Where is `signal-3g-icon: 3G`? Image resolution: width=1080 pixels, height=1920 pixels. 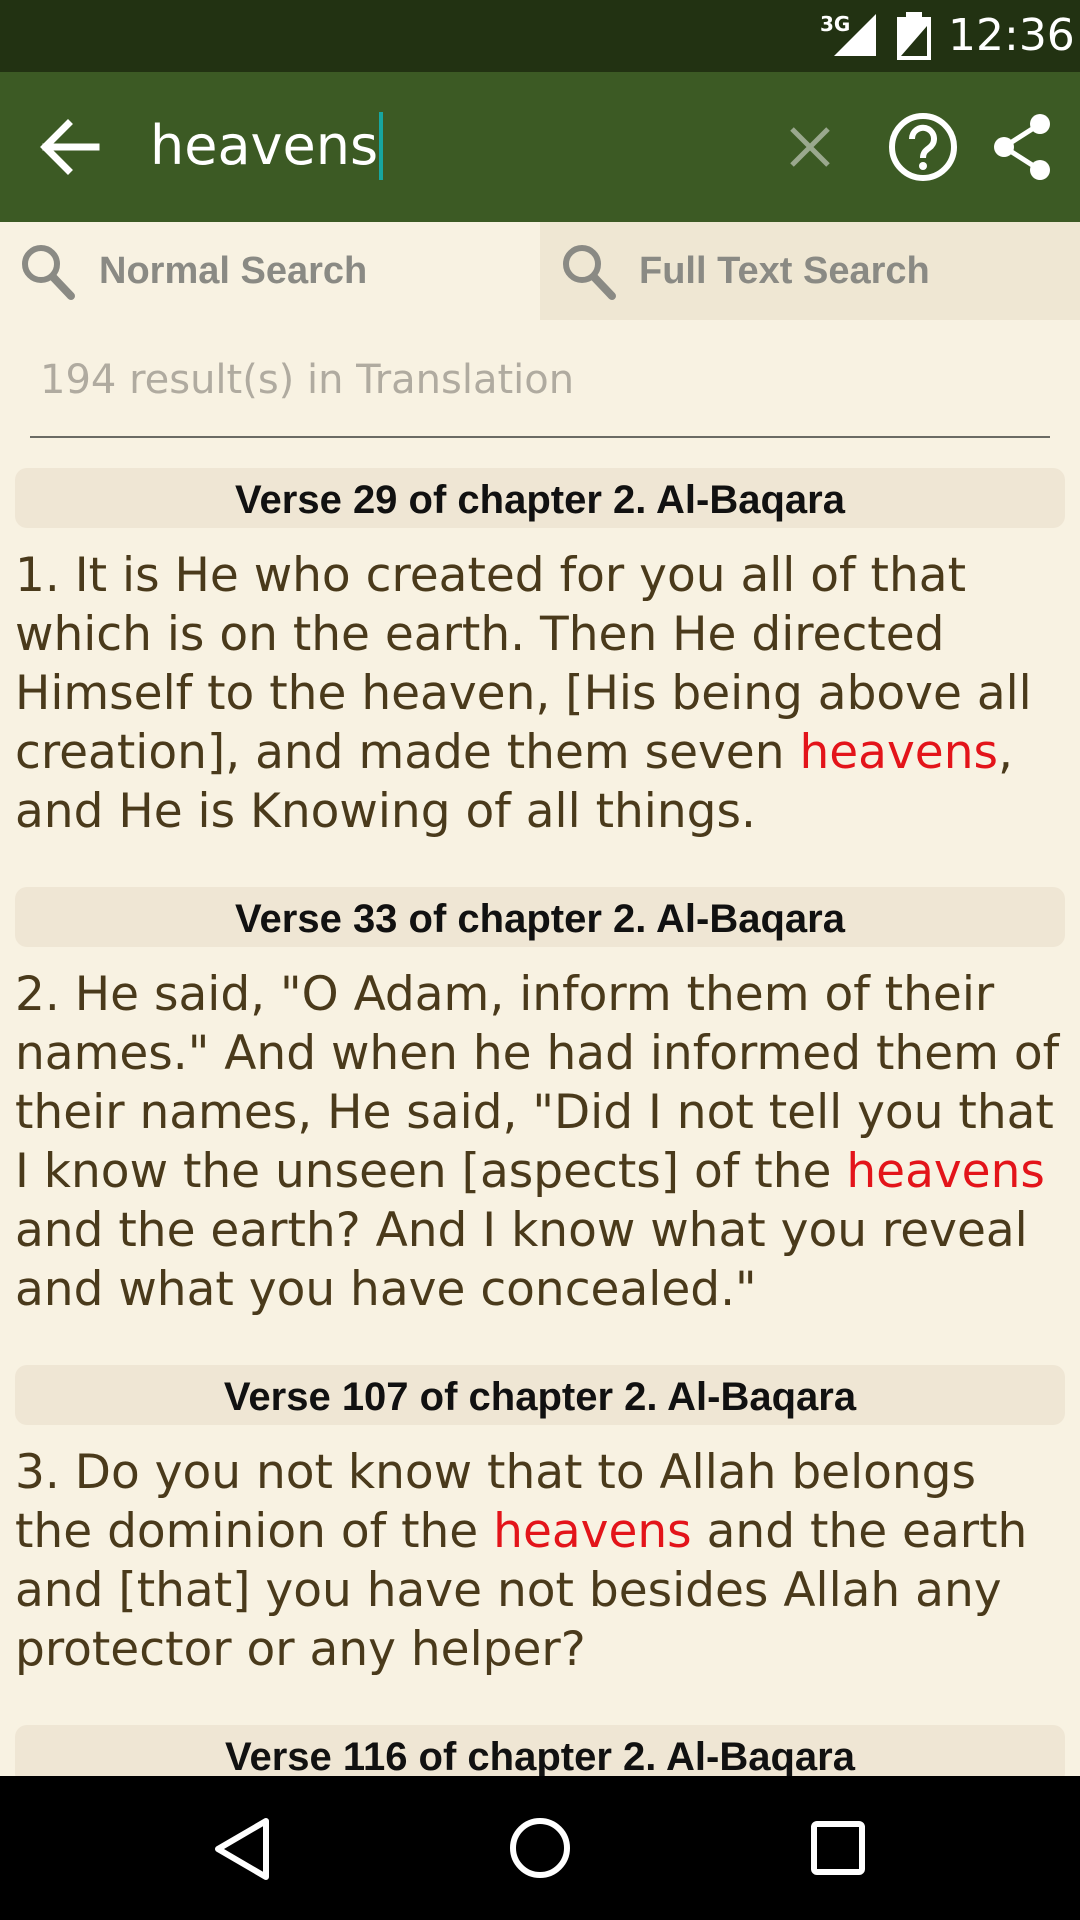 signal-3g-icon: 3G is located at coordinates (848, 34).